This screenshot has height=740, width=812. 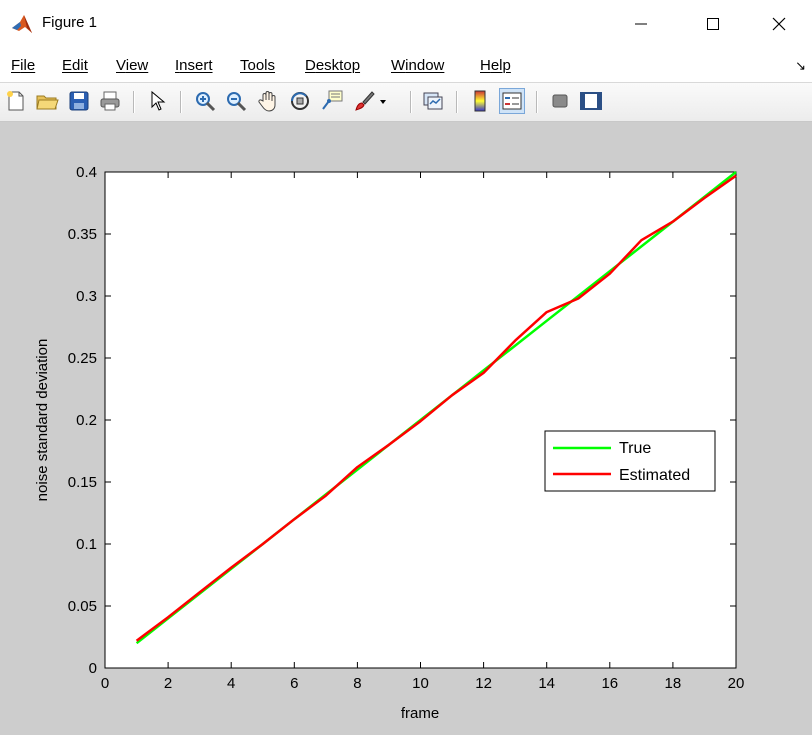 I want to click on brush-icon, so click(x=364, y=101).